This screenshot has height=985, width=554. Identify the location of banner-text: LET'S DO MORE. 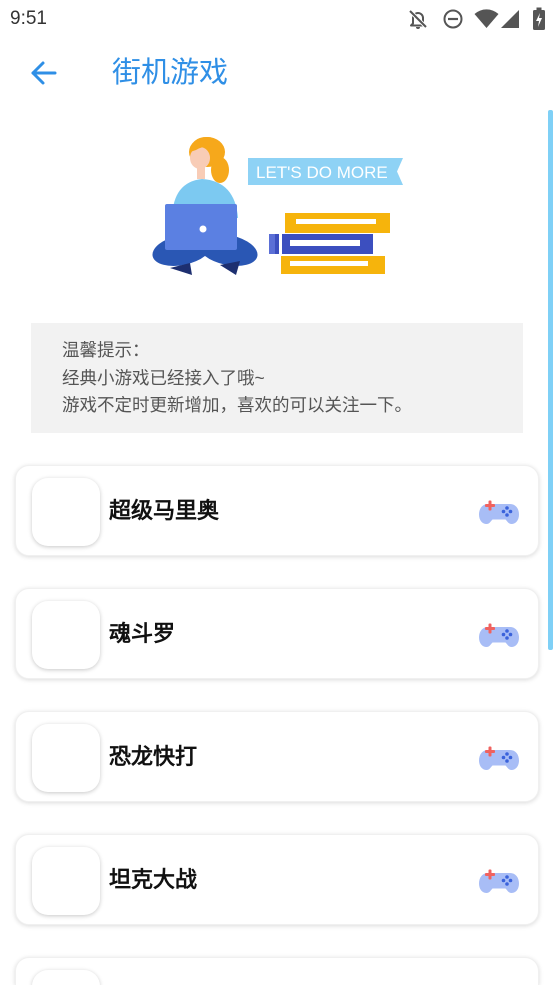
(322, 172).